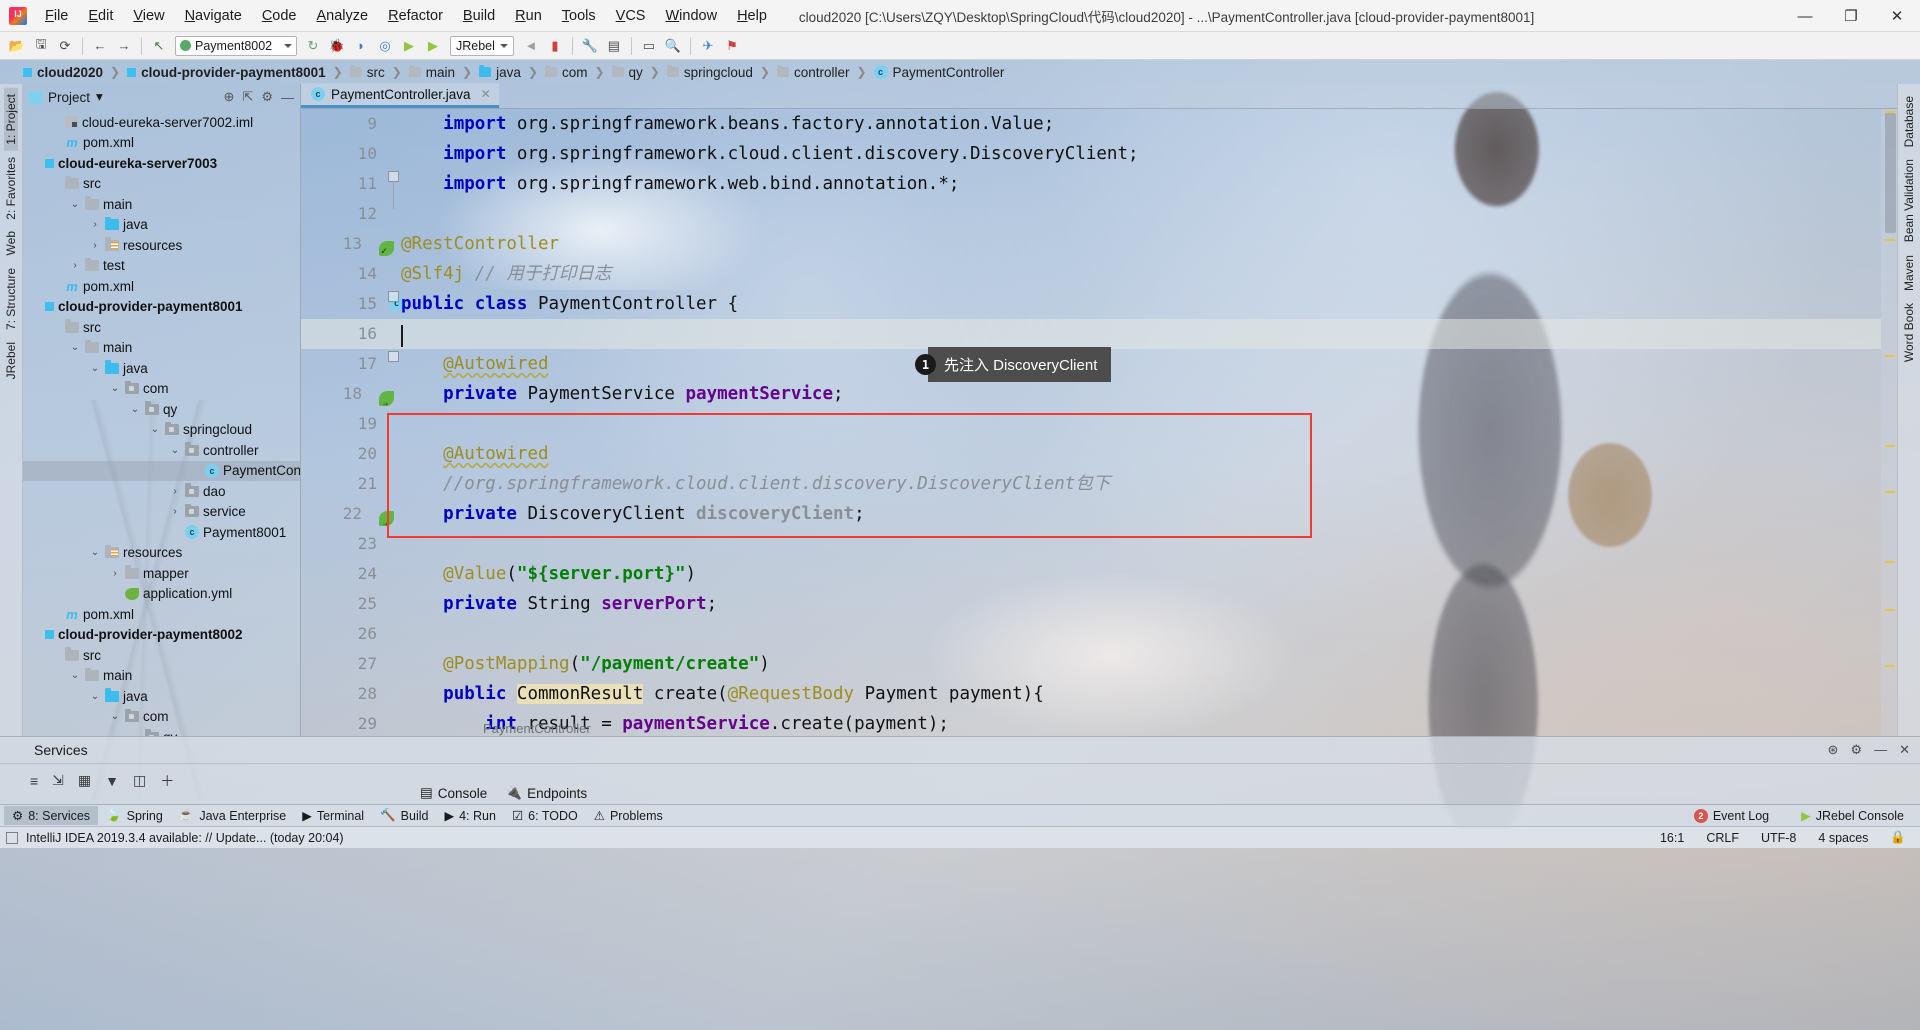 This screenshot has height=1030, width=1920. What do you see at coordinates (347, 399) in the screenshot?
I see `line-number-18: 18` at bounding box center [347, 399].